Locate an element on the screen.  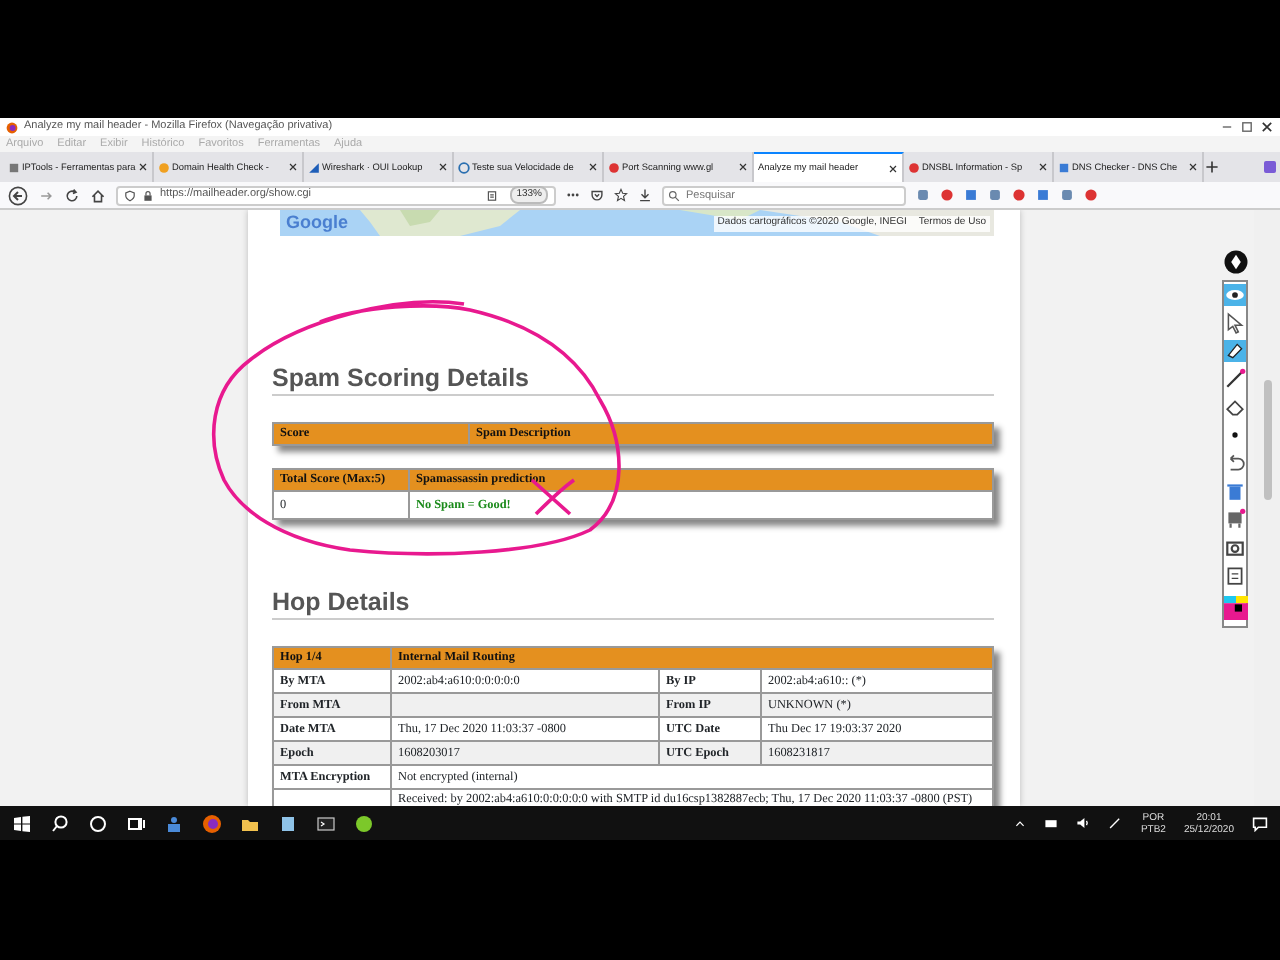
pointer-icon is located at coordinates (1235, 323).